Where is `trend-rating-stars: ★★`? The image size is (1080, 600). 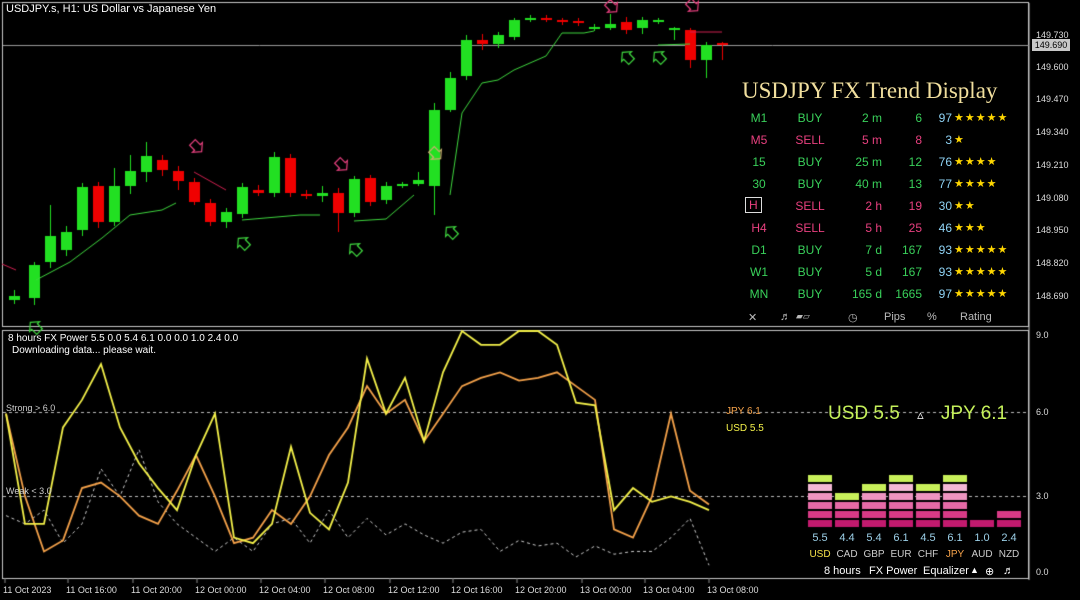
trend-rating-stars: ★★ is located at coordinates (965, 206).